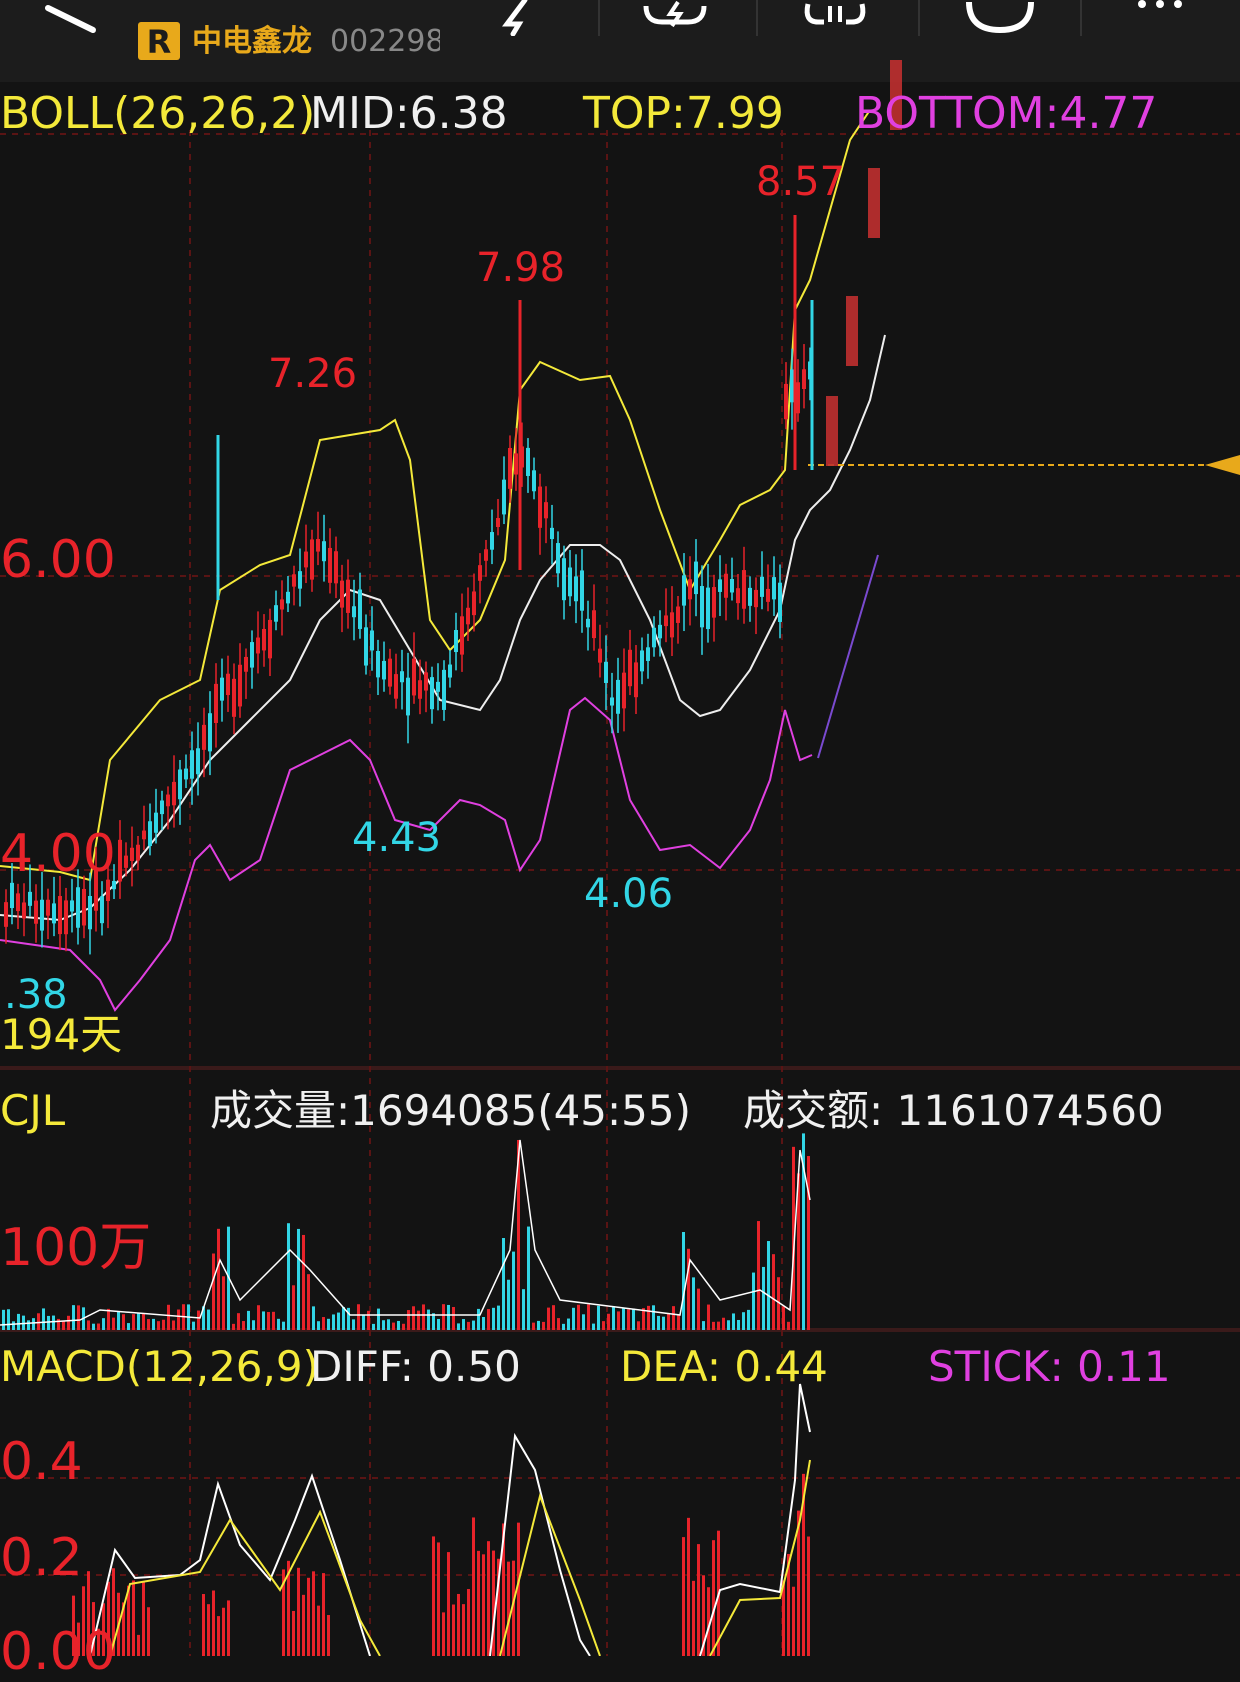 The height and width of the screenshot is (1682, 1240). What do you see at coordinates (58, 854) in the screenshot?
I see `price-axis-label: 4.00` at bounding box center [58, 854].